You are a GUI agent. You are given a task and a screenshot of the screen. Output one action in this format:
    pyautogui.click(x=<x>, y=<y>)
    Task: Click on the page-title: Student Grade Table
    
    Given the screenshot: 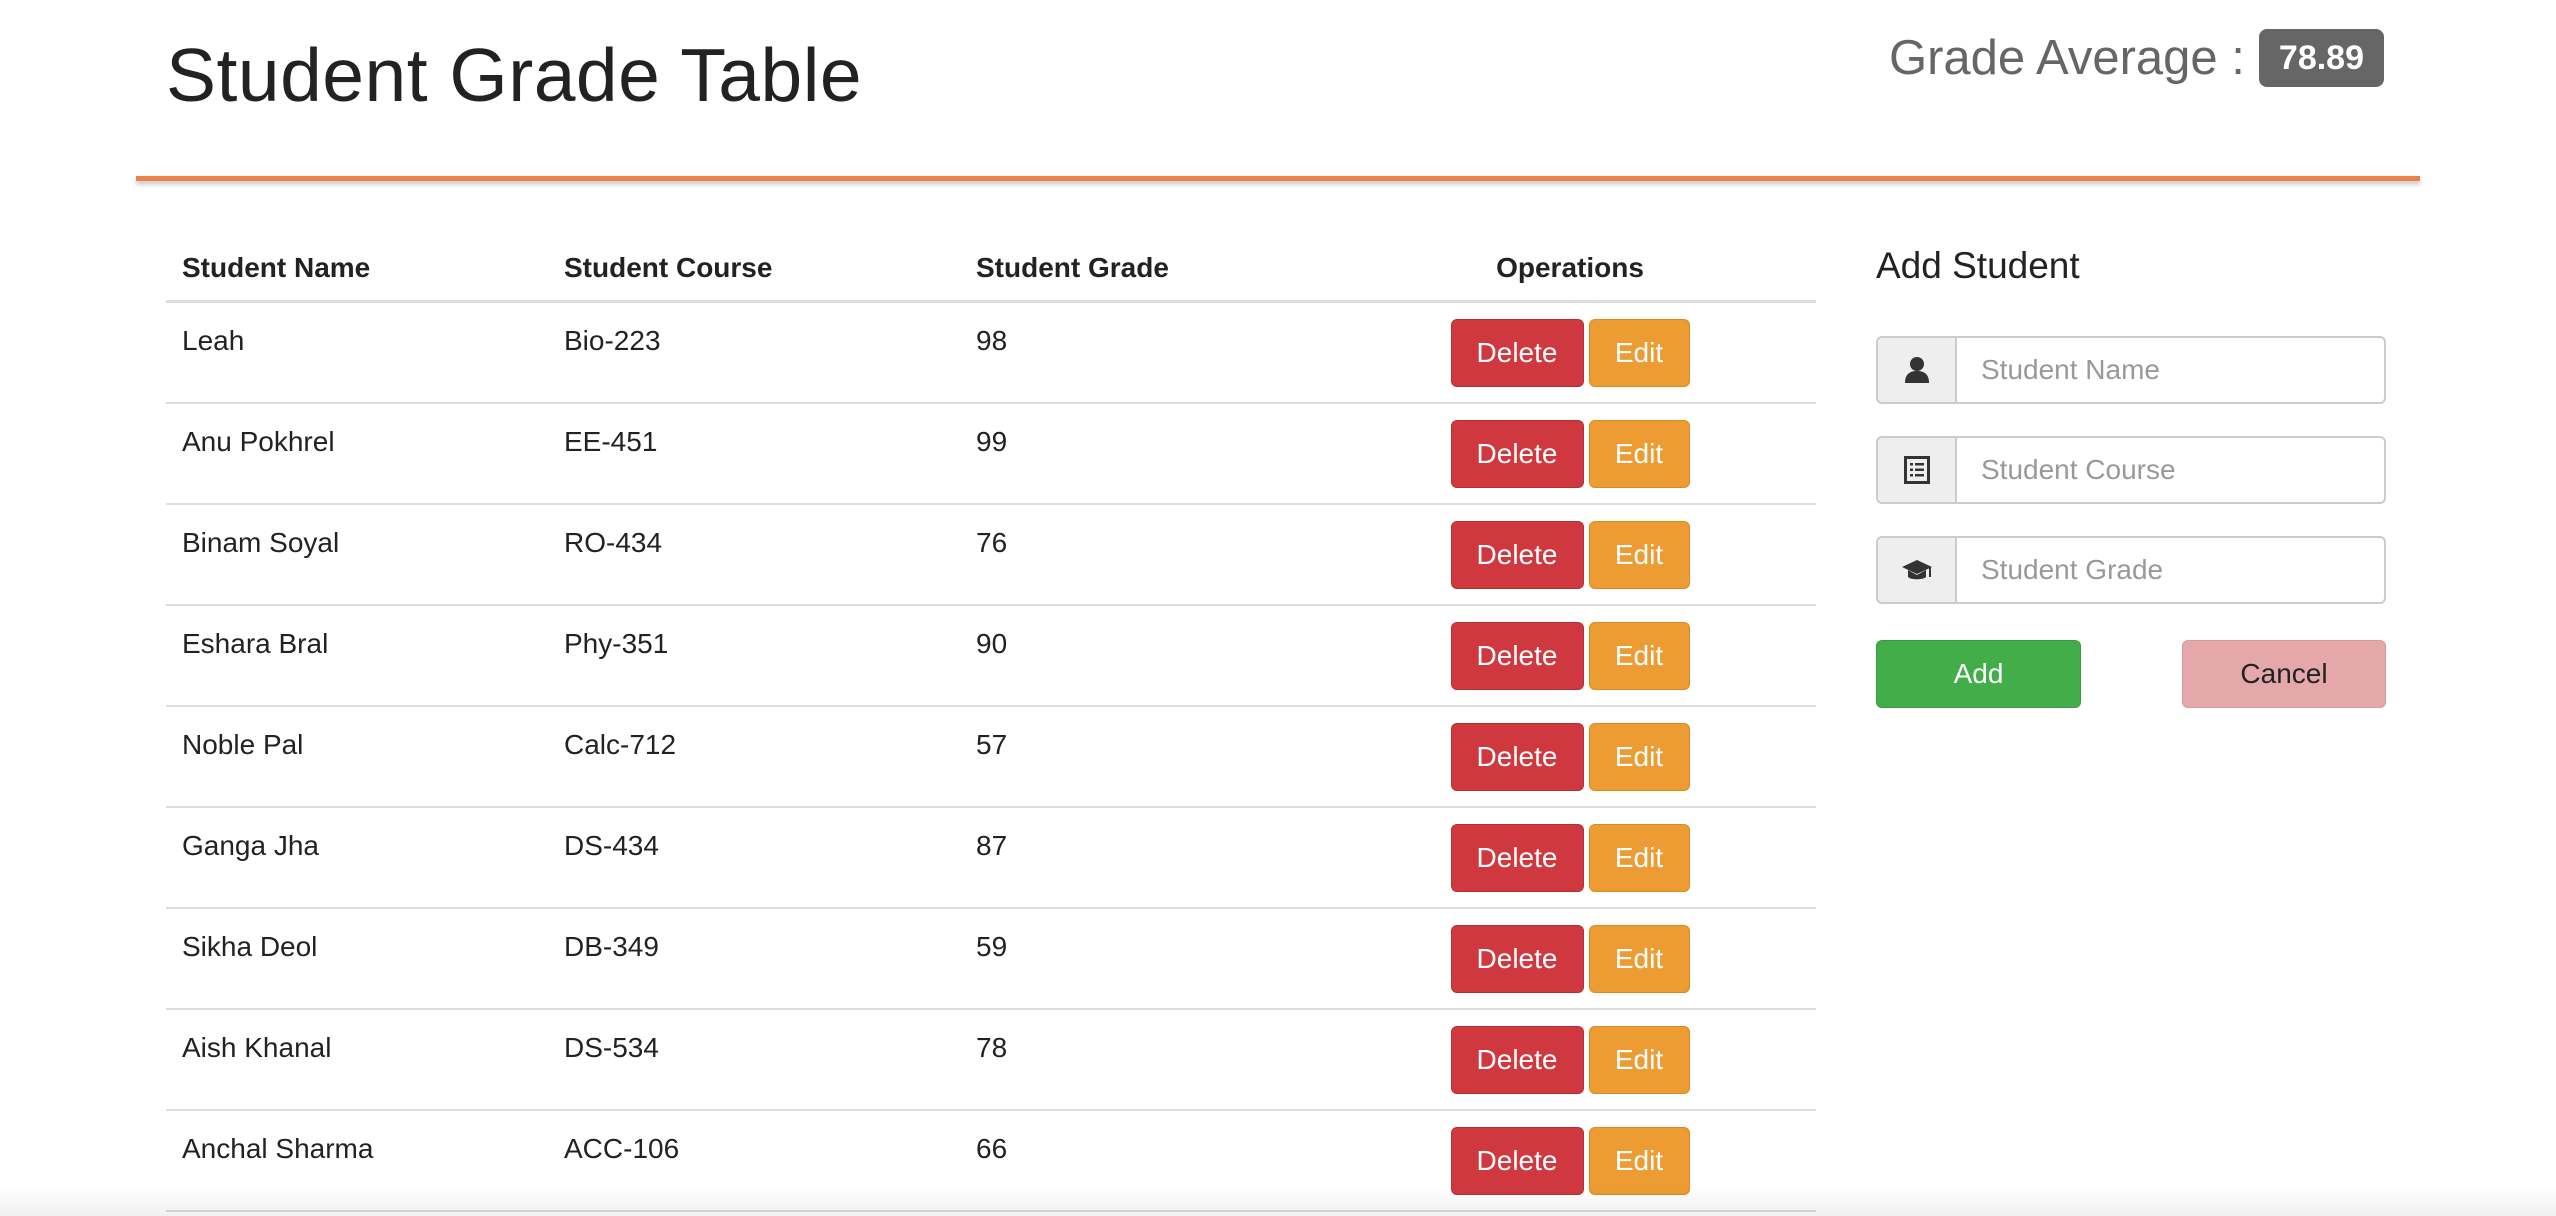 What is the action you would take?
    pyautogui.click(x=514, y=75)
    